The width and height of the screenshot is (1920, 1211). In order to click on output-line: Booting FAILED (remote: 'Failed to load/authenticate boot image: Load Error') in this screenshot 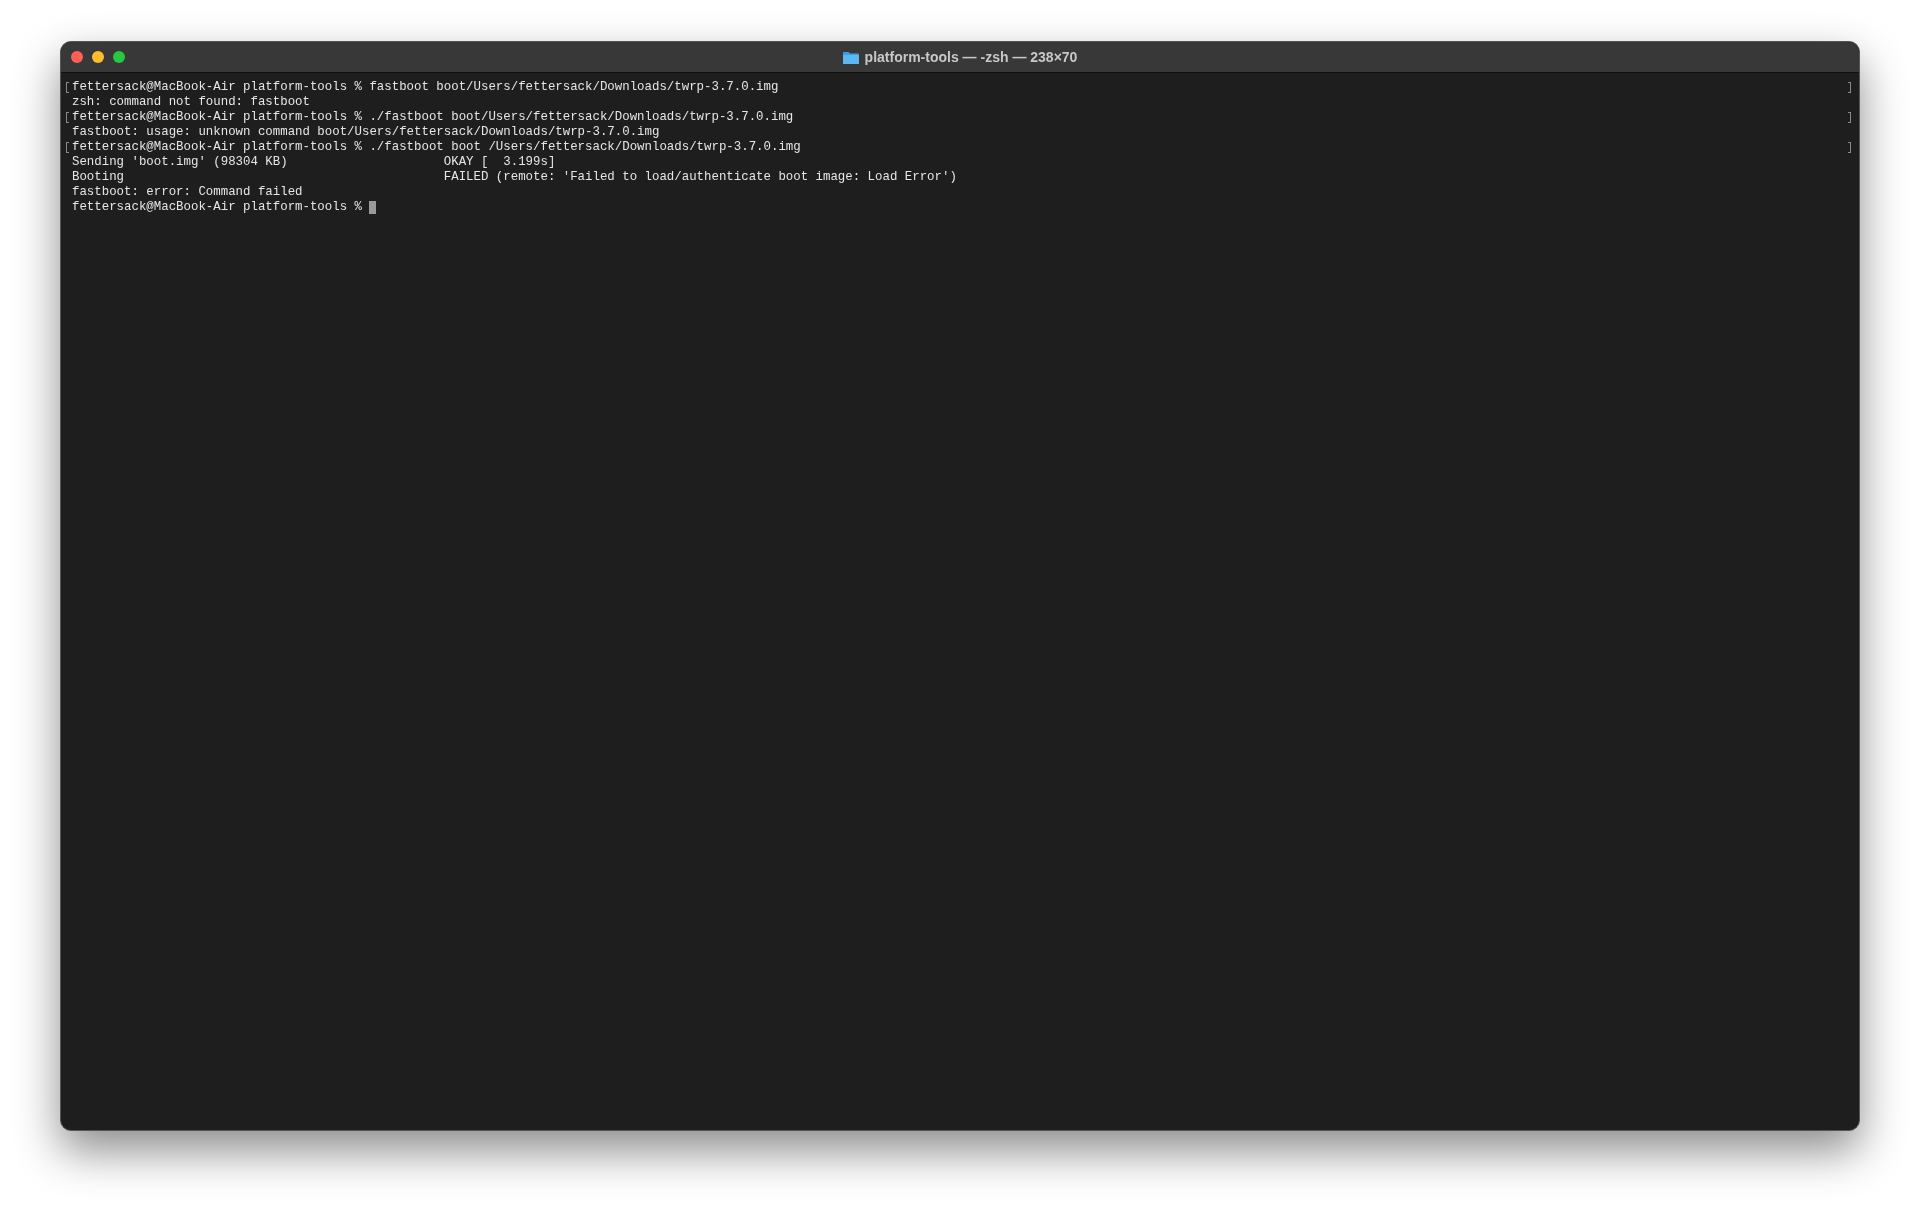, I will do `click(514, 177)`.